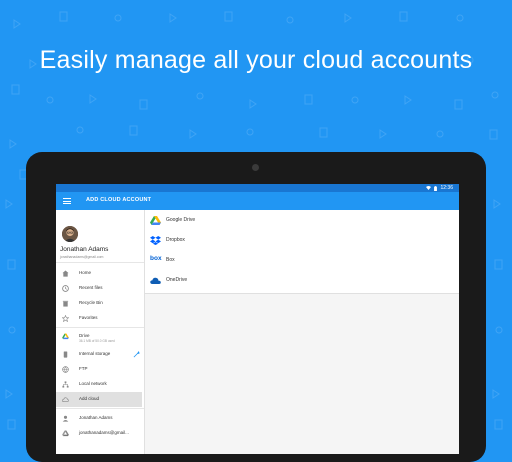  Describe the element at coordinates (65, 369) in the screenshot. I see `globe-icon` at that location.